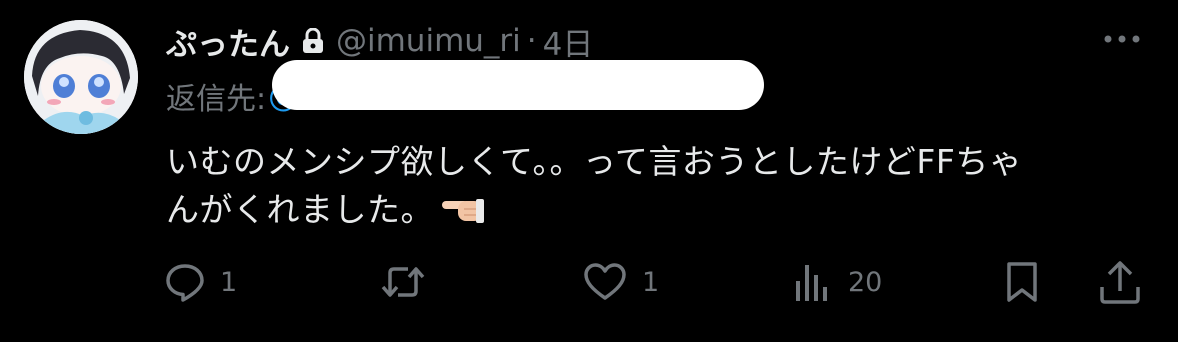  I want to click on more-icon, so click(1122, 39).